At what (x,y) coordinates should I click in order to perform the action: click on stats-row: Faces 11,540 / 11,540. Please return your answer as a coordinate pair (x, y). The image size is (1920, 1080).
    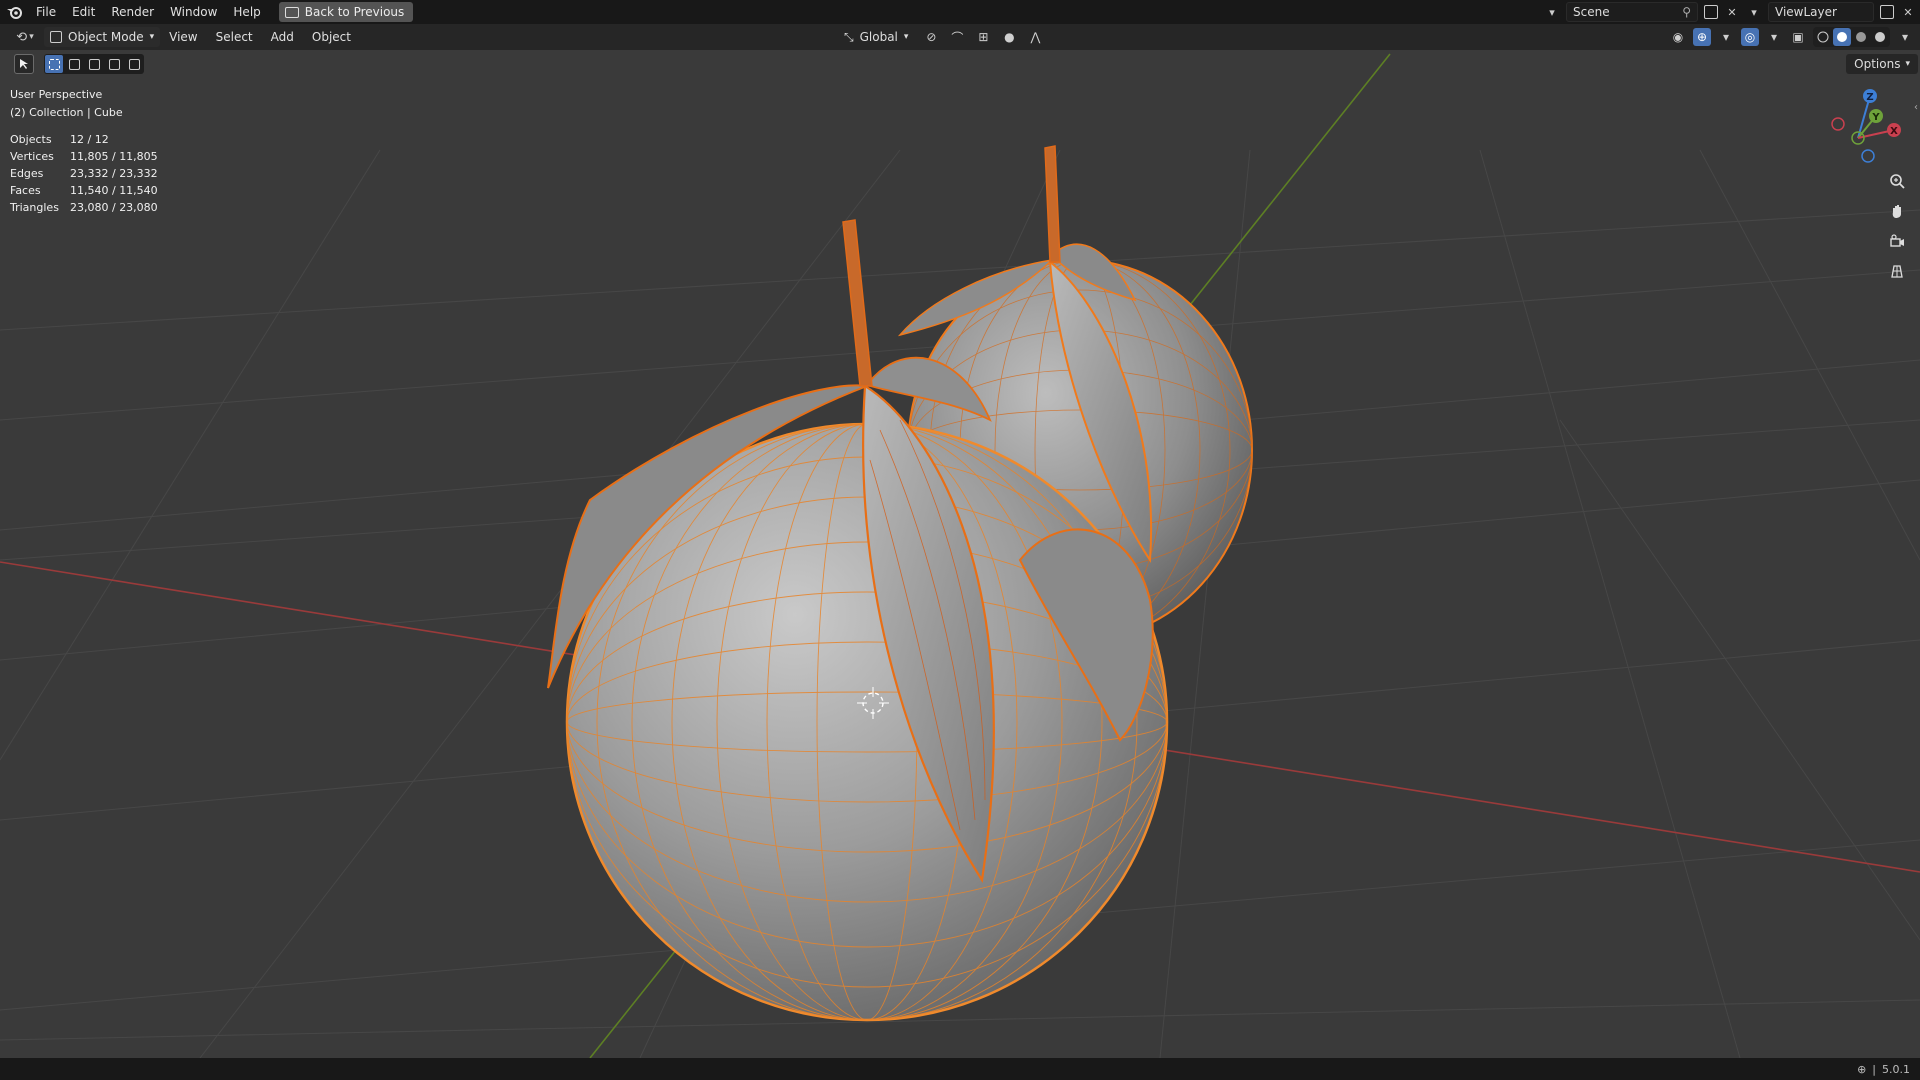
    Looking at the image, I should click on (84, 190).